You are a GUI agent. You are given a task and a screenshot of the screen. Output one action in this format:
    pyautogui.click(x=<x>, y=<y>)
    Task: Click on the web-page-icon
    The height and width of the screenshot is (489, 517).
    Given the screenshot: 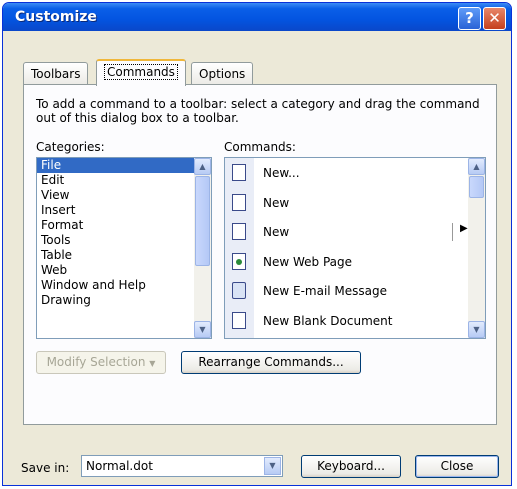 What is the action you would take?
    pyautogui.click(x=239, y=261)
    